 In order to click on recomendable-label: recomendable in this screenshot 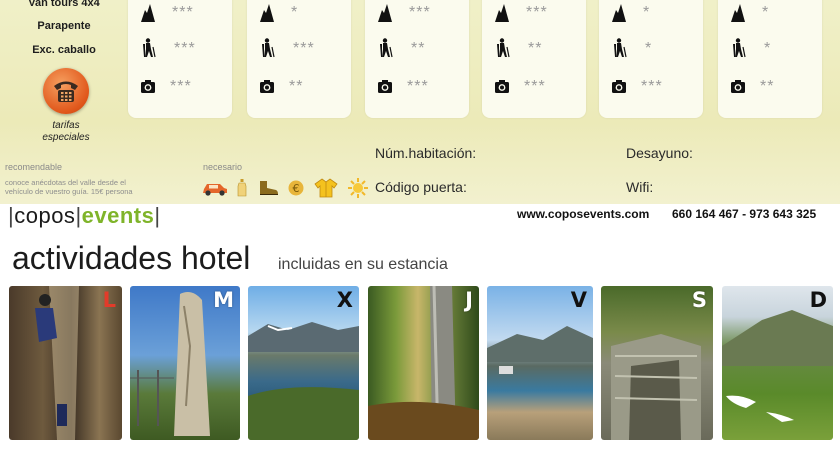, I will do `click(34, 167)`.